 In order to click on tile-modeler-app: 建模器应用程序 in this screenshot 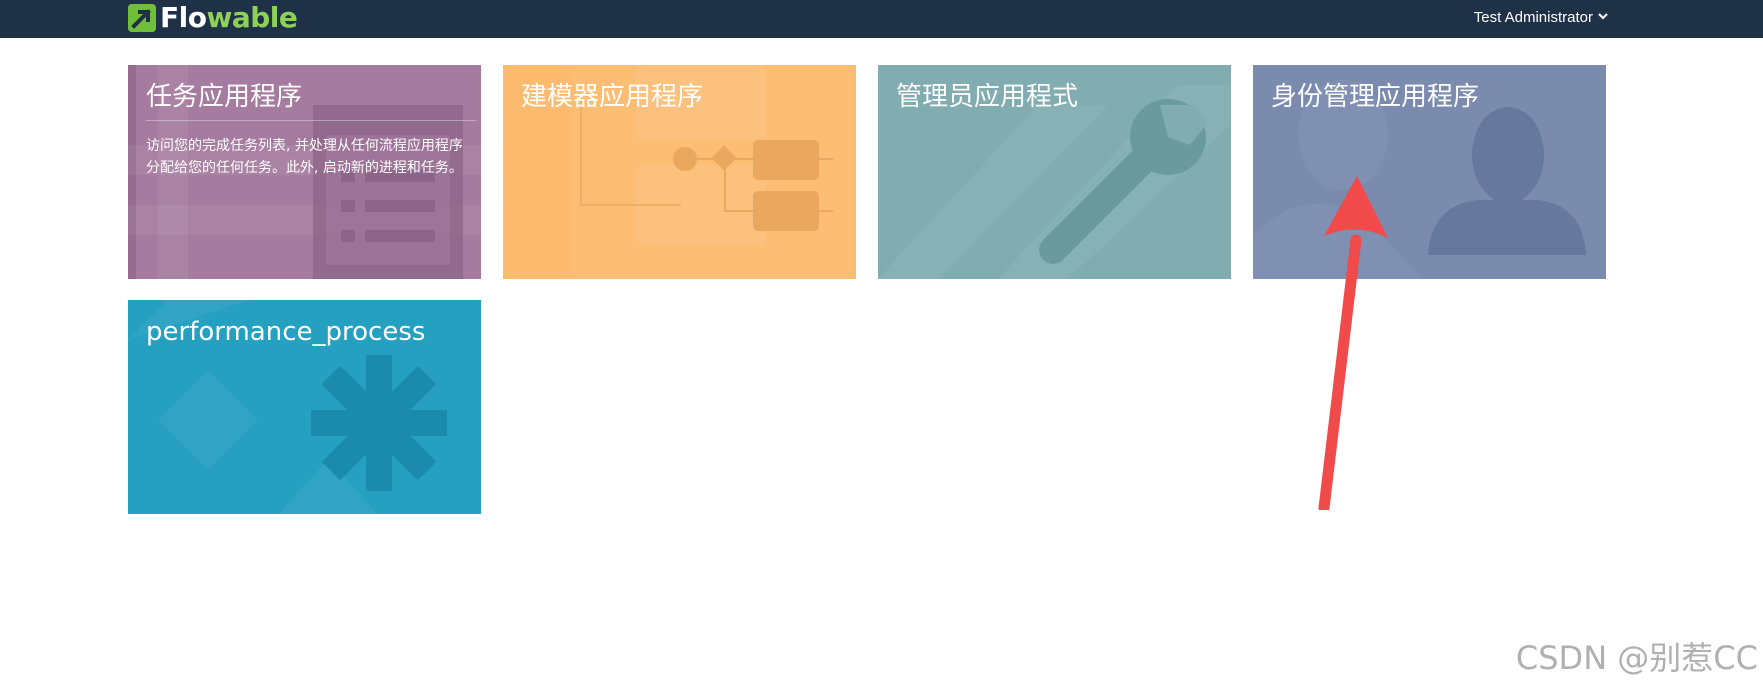, I will do `click(679, 172)`.